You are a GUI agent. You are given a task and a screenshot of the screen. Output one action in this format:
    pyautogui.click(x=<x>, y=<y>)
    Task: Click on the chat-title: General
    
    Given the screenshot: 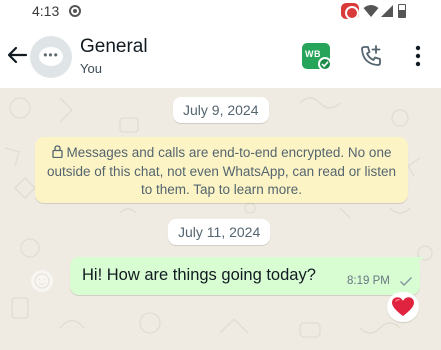 What is the action you would take?
    pyautogui.click(x=114, y=47)
    